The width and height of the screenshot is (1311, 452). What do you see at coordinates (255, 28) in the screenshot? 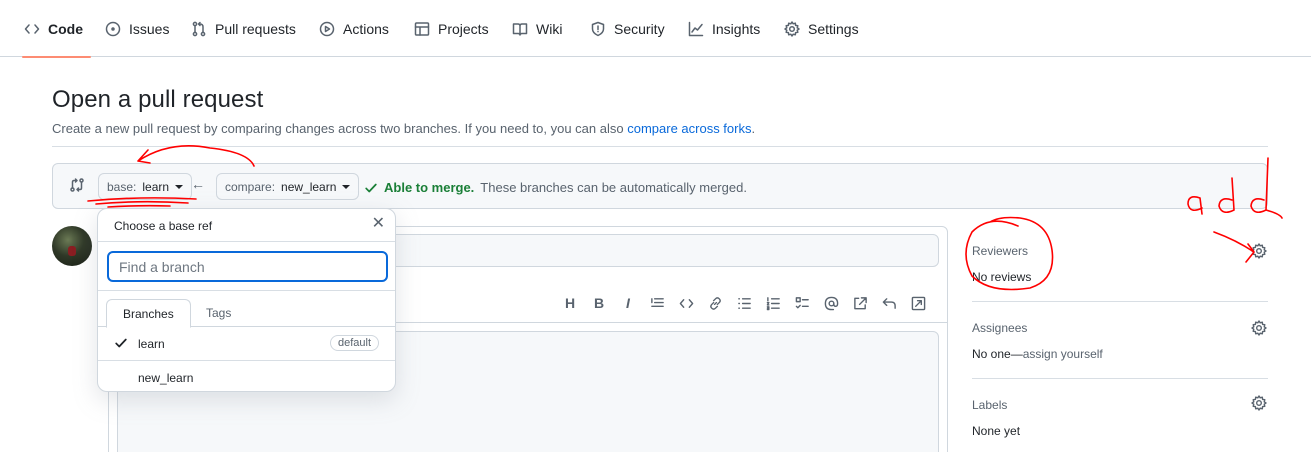
I see `tab-label: Pull requests` at bounding box center [255, 28].